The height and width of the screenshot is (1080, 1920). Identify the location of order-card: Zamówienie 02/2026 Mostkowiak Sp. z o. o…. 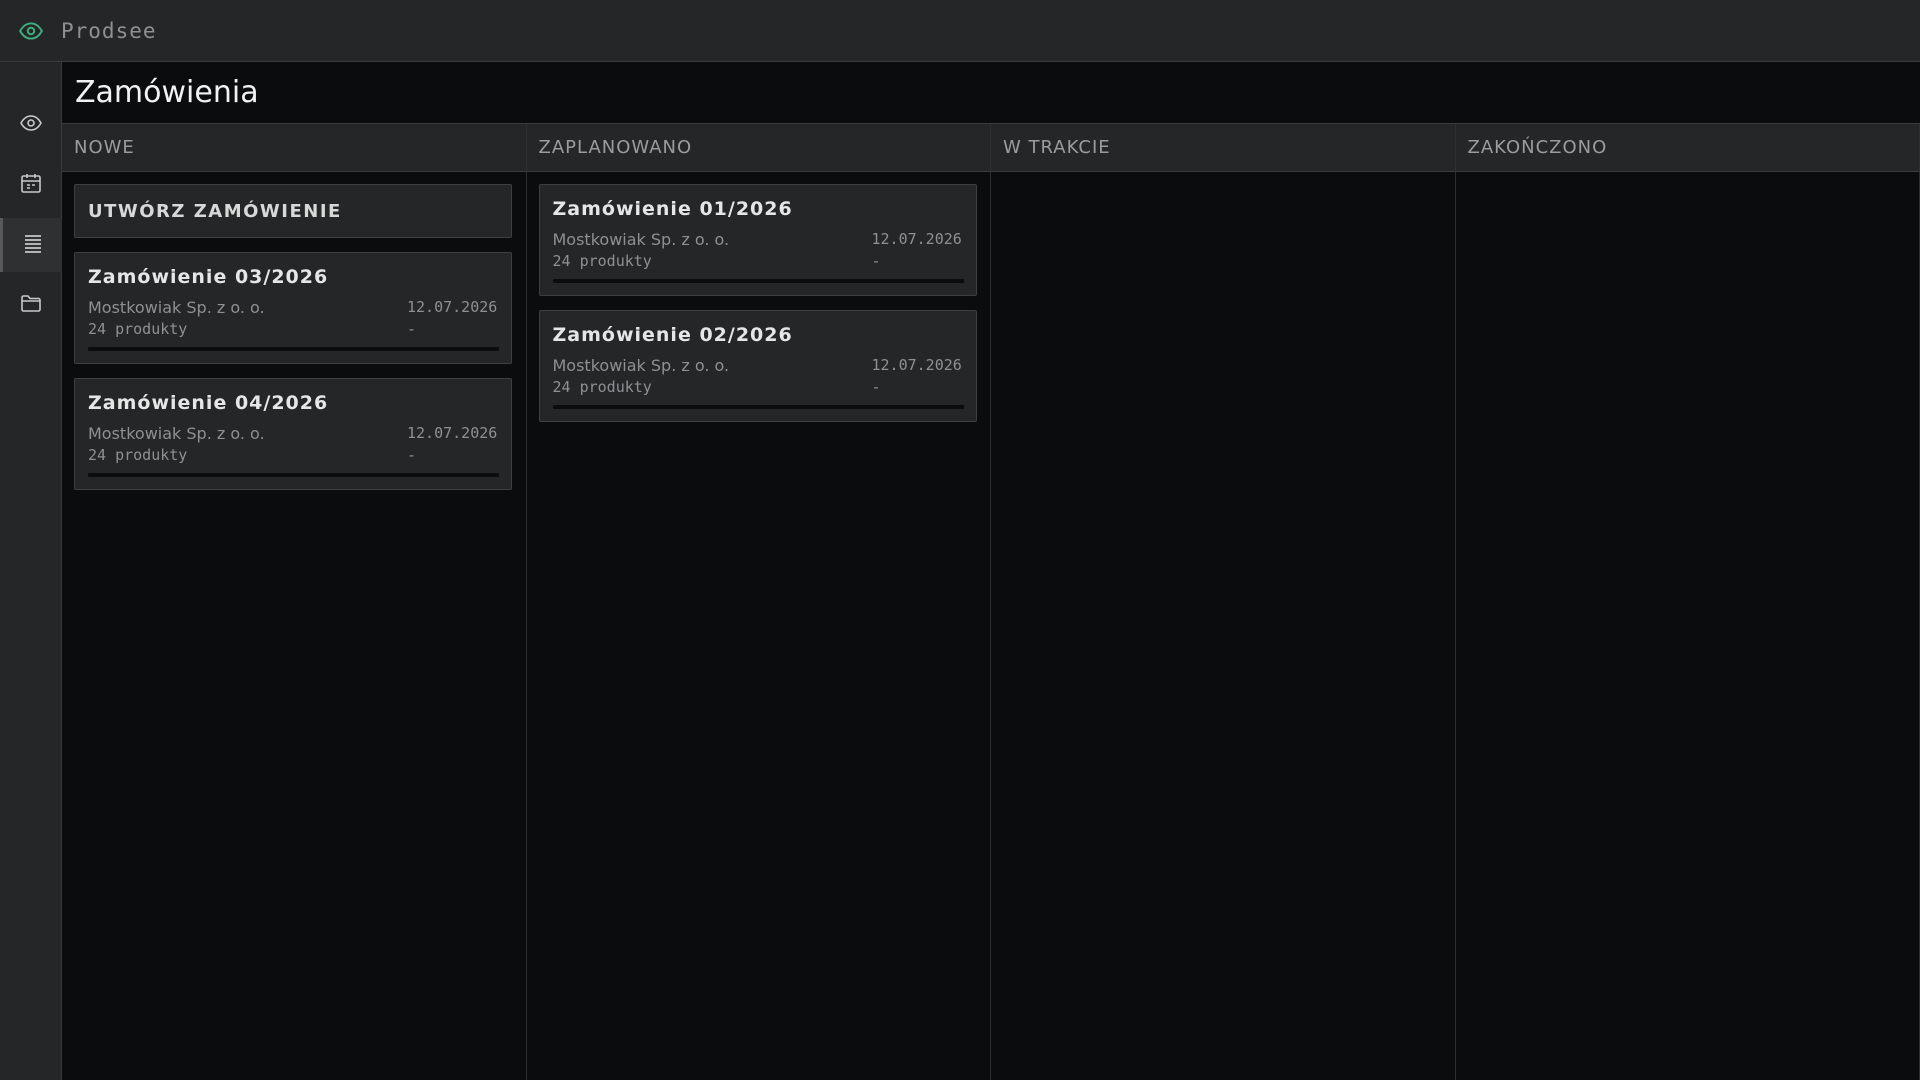
(757, 366).